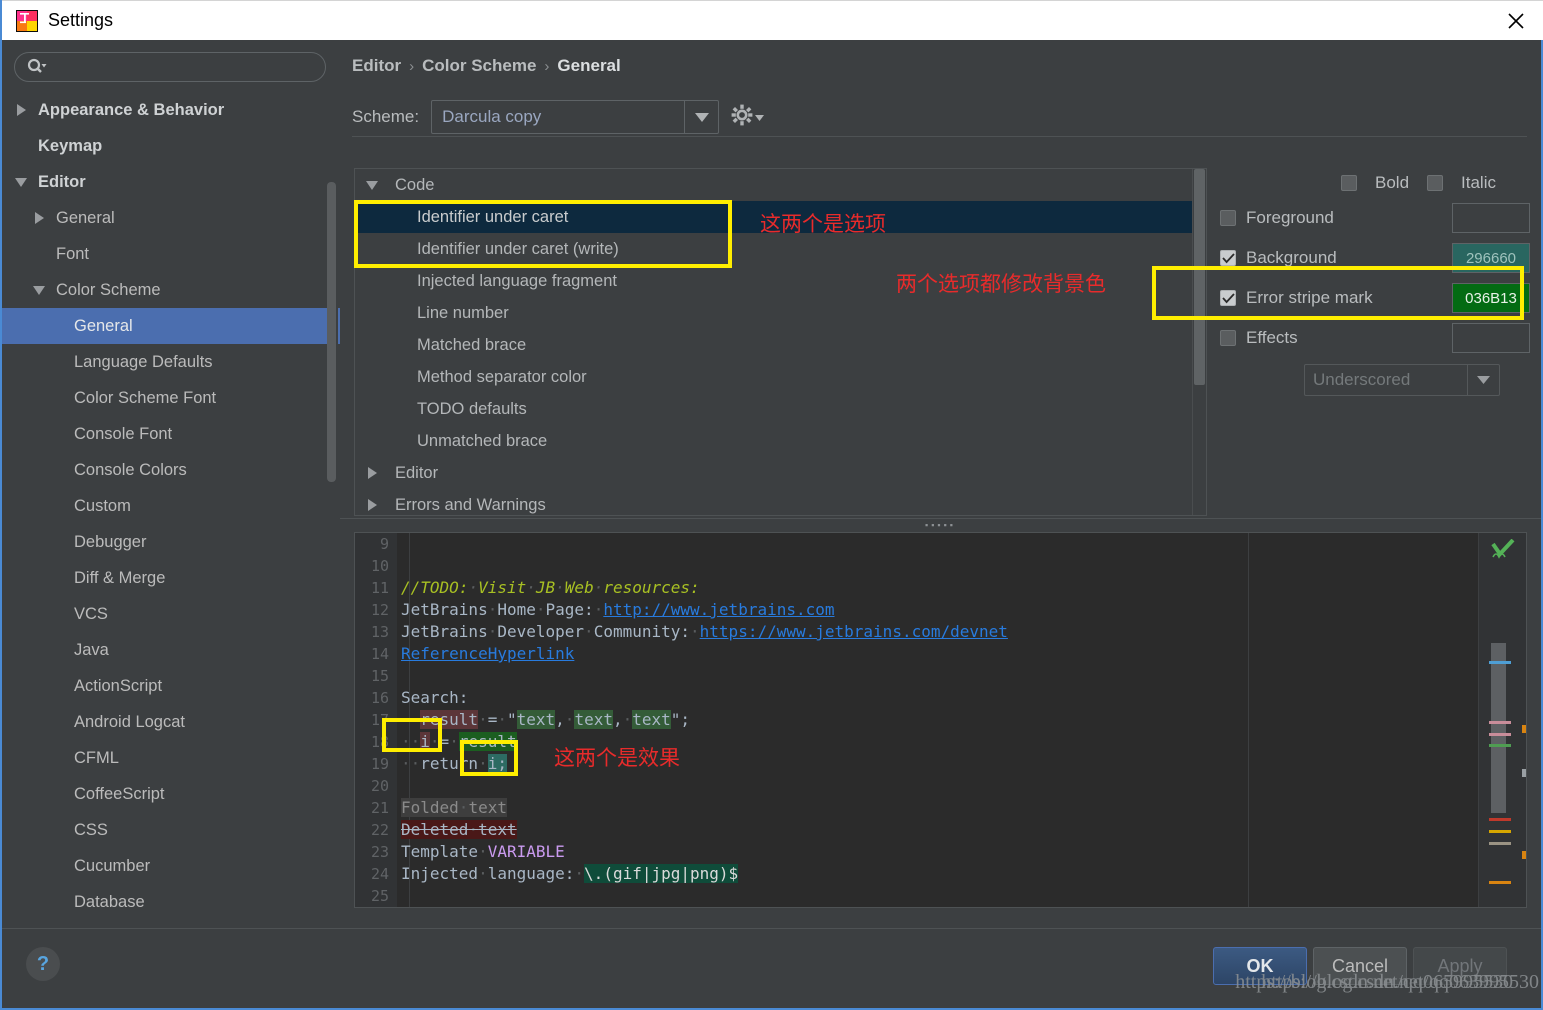  Describe the element at coordinates (171, 650) in the screenshot. I see `sidebar-item-java: Java` at that location.